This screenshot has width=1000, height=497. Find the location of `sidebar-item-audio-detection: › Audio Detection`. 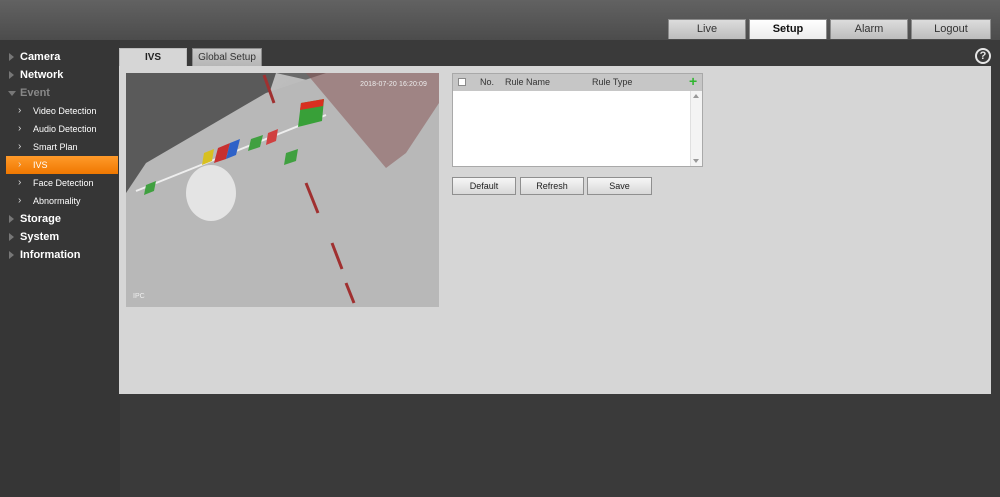

sidebar-item-audio-detection: › Audio Detection is located at coordinates (62, 129).